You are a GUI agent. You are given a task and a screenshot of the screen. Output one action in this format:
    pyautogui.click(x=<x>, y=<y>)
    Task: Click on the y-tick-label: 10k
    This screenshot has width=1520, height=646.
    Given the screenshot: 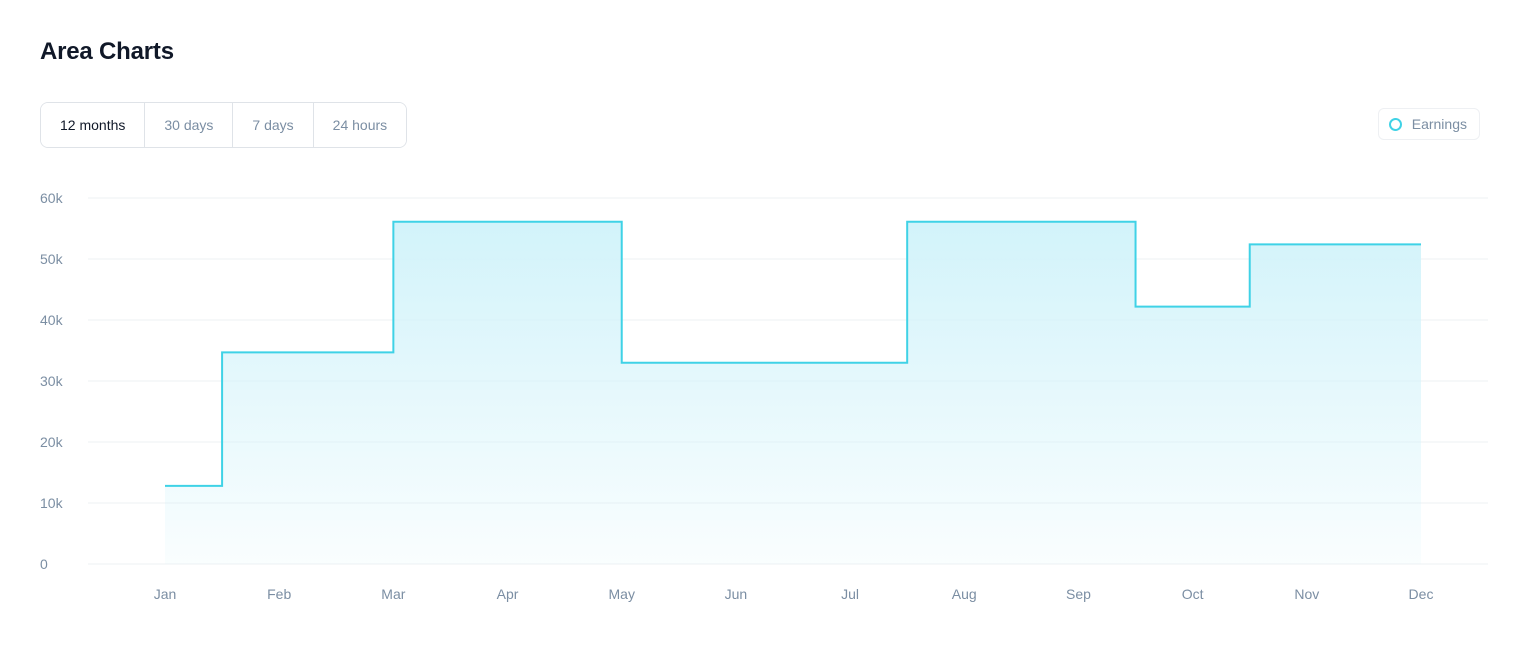 What is the action you would take?
    pyautogui.click(x=52, y=503)
    